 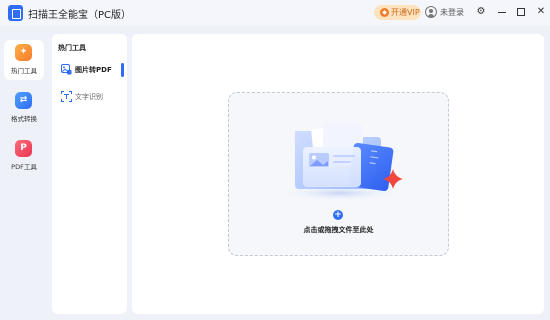 What do you see at coordinates (80, 15) in the screenshot?
I see `app-title: 扫描王全能宝（PC版）` at bounding box center [80, 15].